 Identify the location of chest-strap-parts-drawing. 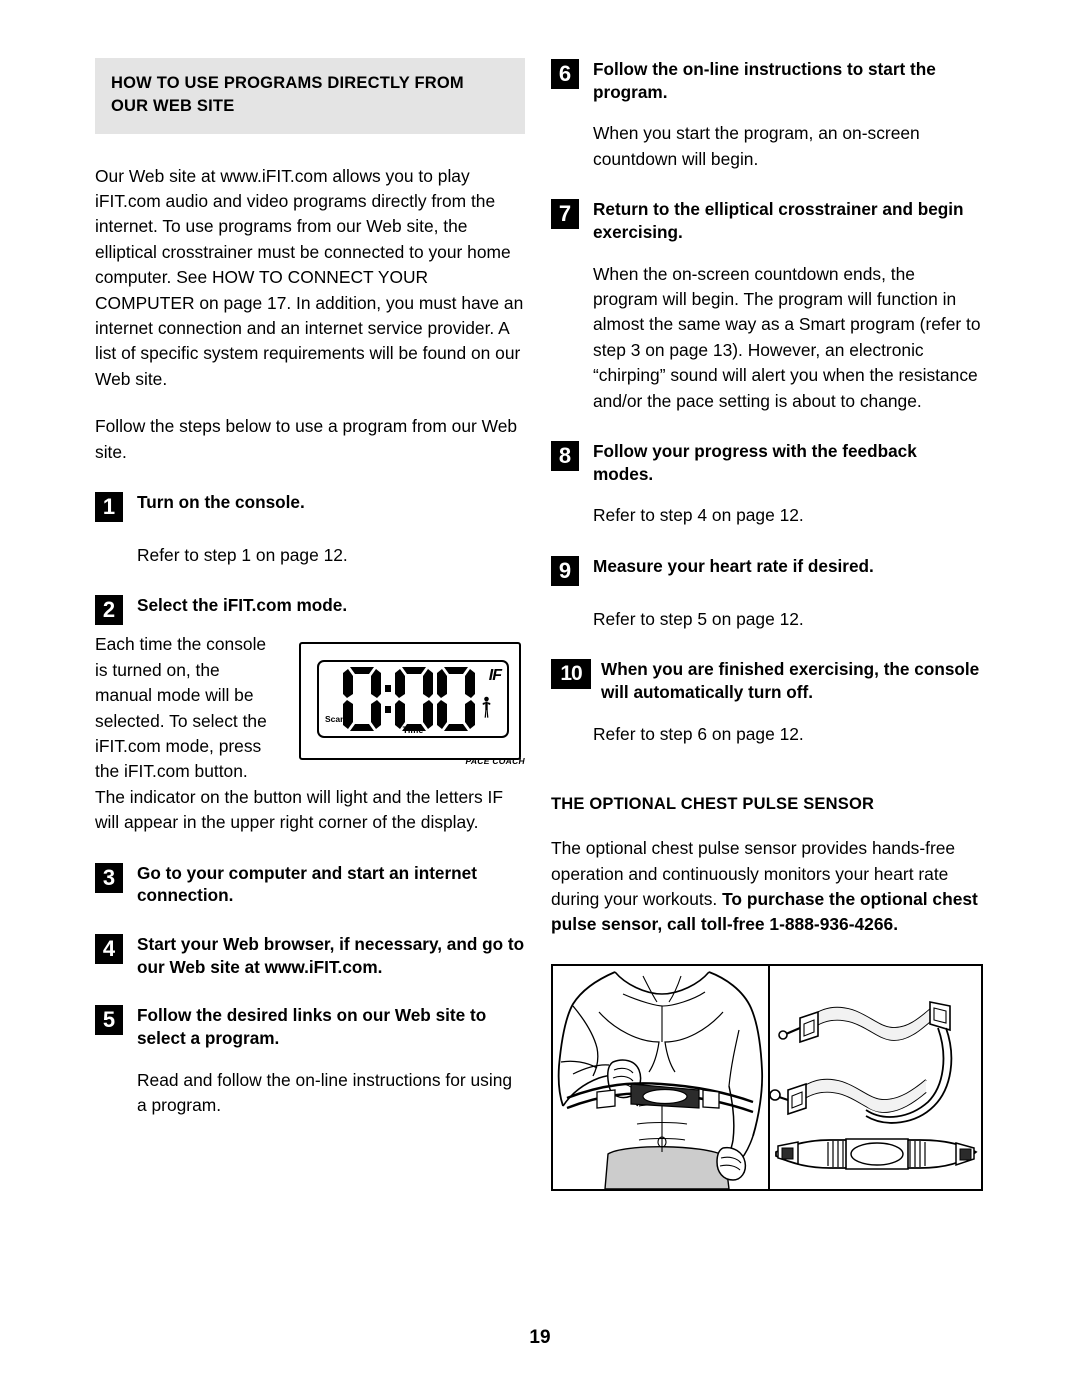
(875, 1077).